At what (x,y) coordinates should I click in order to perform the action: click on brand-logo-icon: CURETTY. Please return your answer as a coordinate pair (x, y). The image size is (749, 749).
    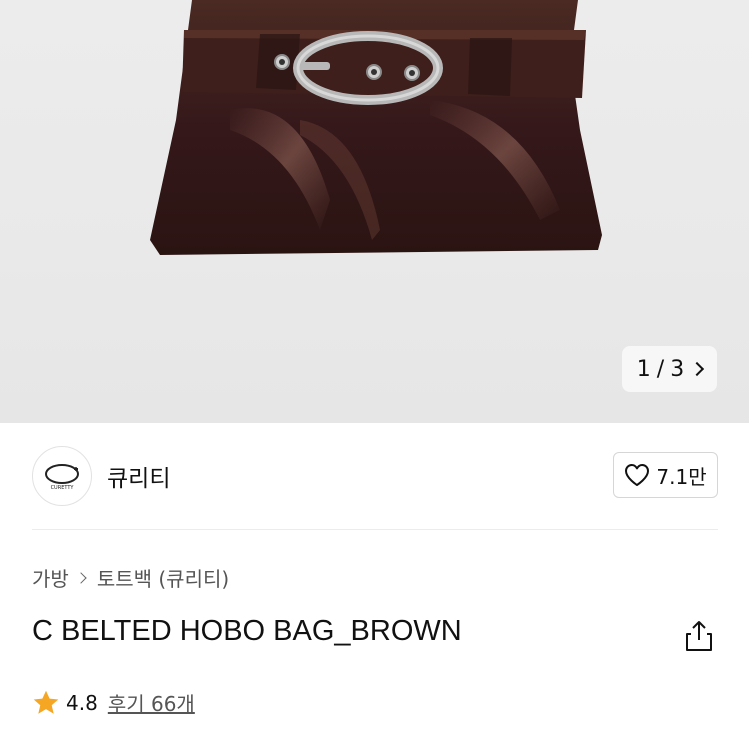
    Looking at the image, I should click on (62, 477).